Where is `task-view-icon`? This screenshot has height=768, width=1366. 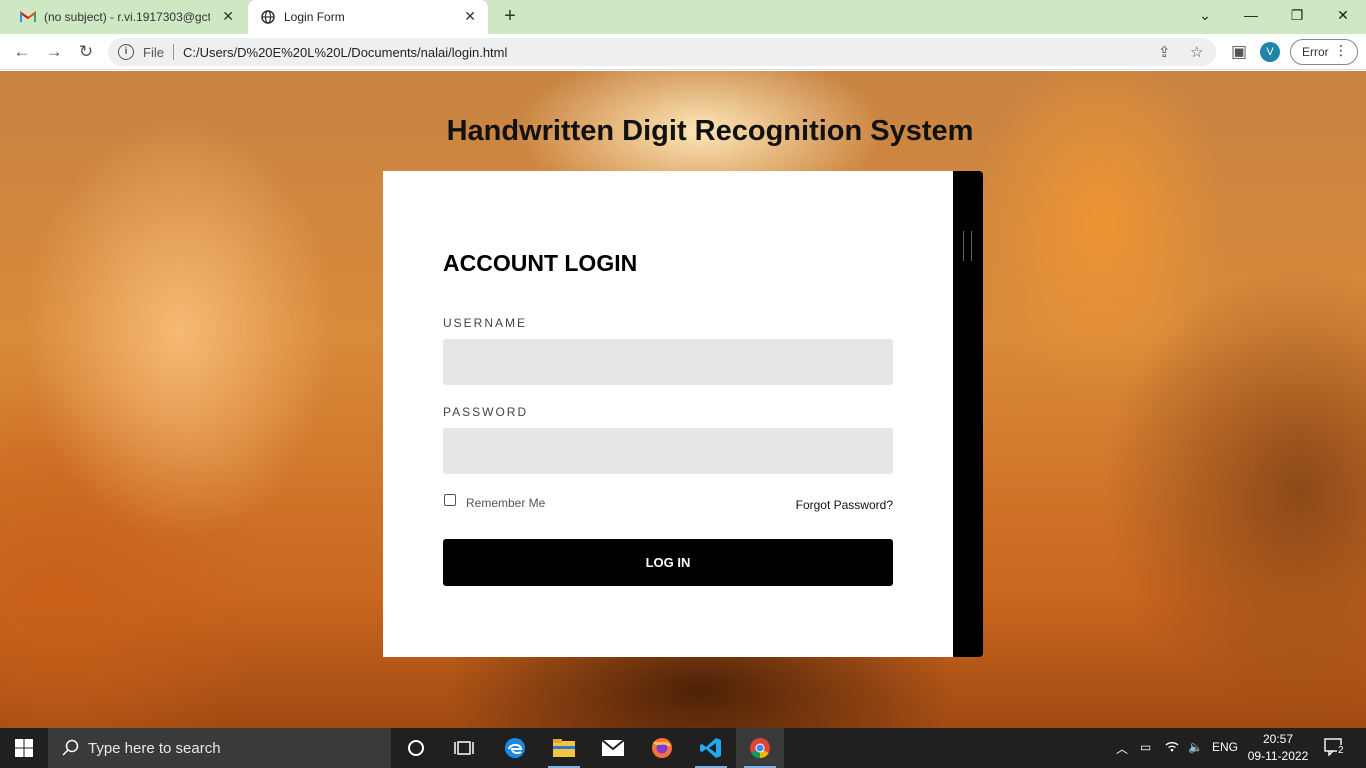
task-view-icon is located at coordinates (464, 748).